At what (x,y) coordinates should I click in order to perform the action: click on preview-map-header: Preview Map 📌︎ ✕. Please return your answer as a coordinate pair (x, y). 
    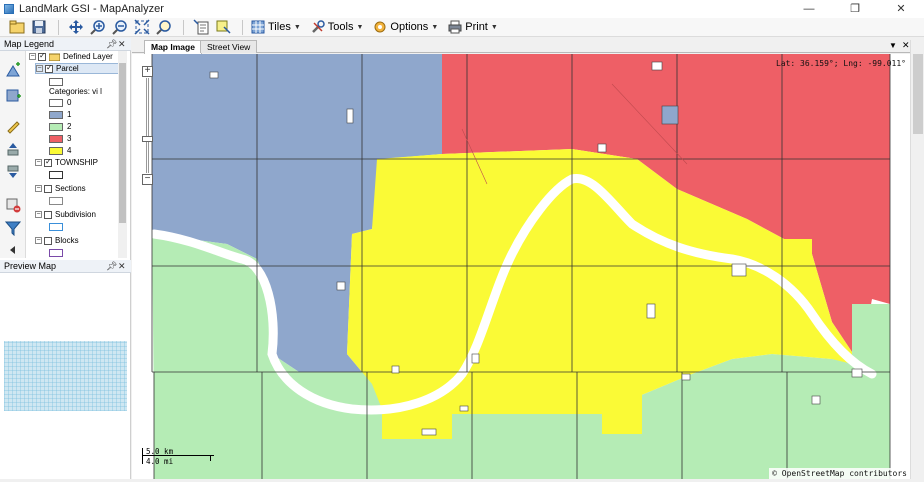
    Looking at the image, I should click on (65, 266).